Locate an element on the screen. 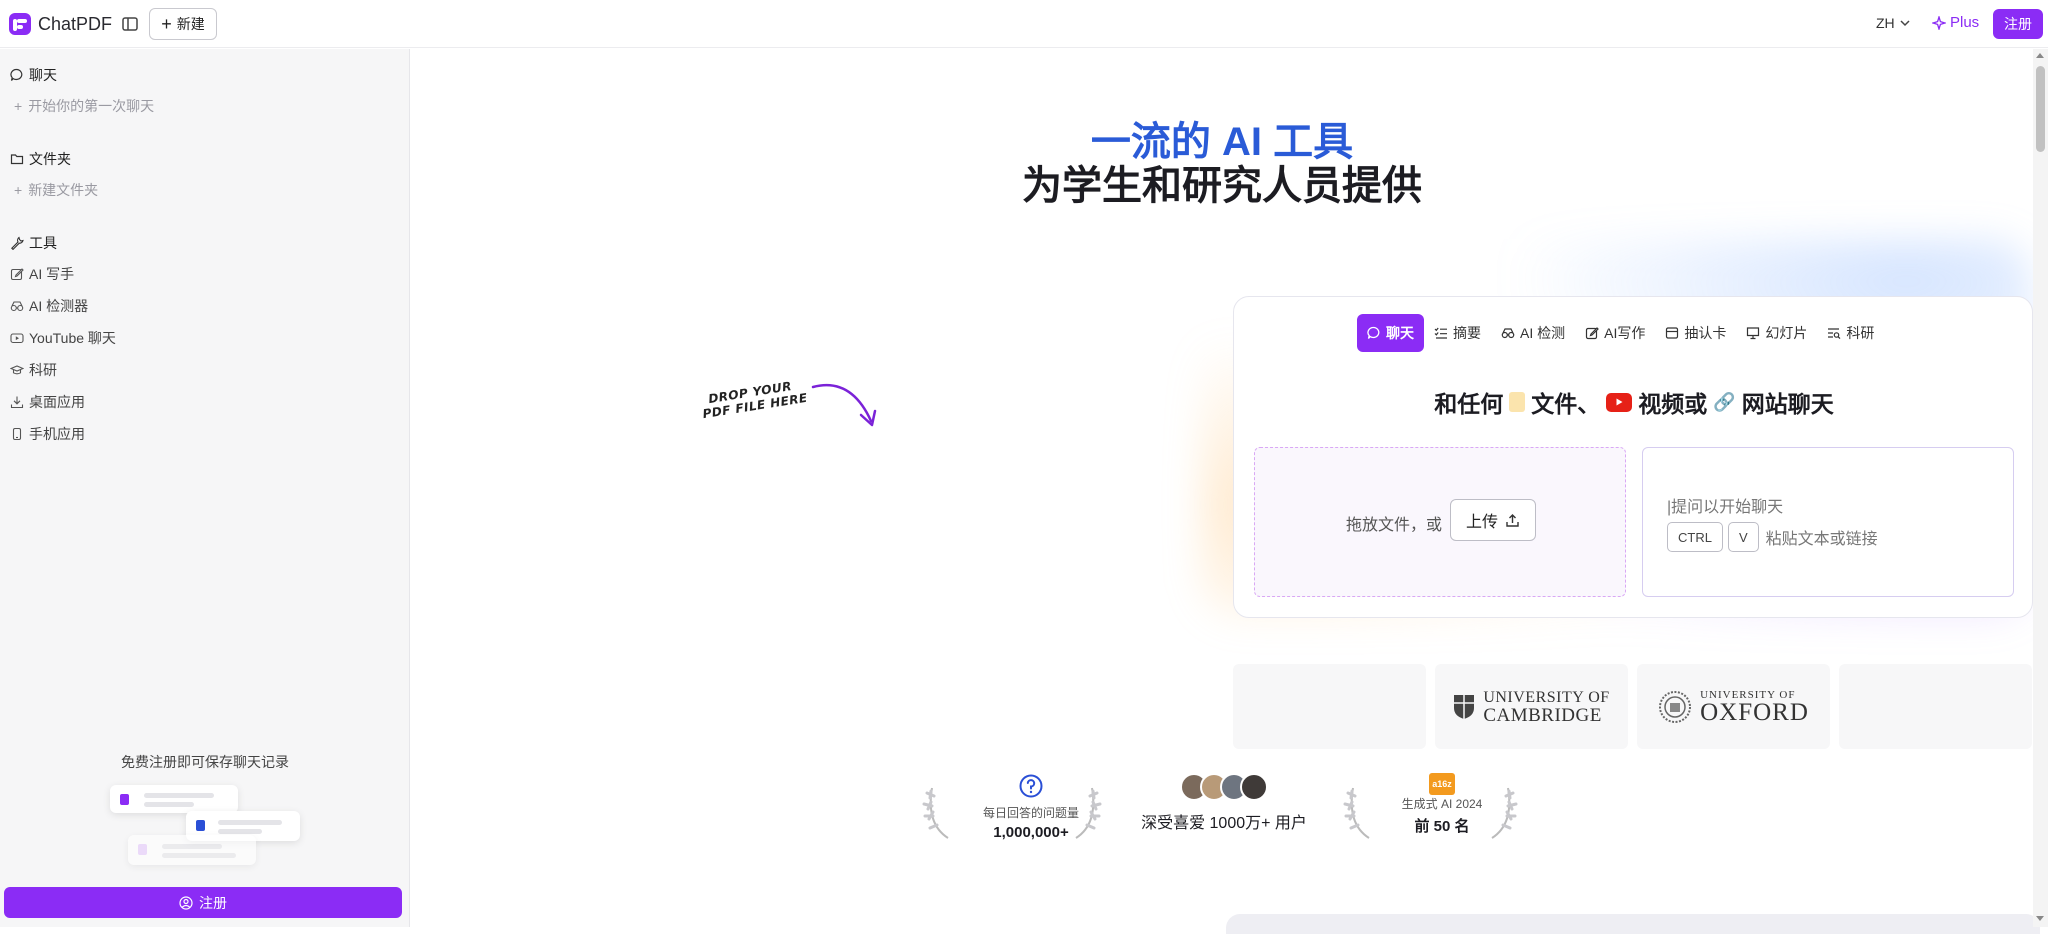  paste-hint: CTRL V 粘贴文本或链接 is located at coordinates (1772, 537).